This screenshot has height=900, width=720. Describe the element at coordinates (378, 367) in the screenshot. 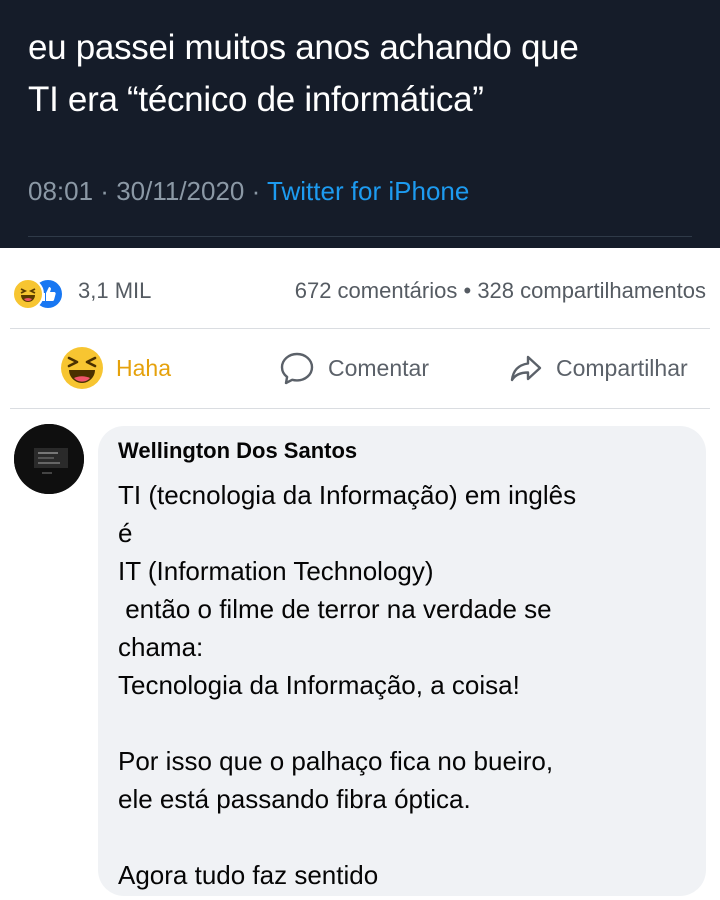

I see `comment-label: Comentar` at that location.